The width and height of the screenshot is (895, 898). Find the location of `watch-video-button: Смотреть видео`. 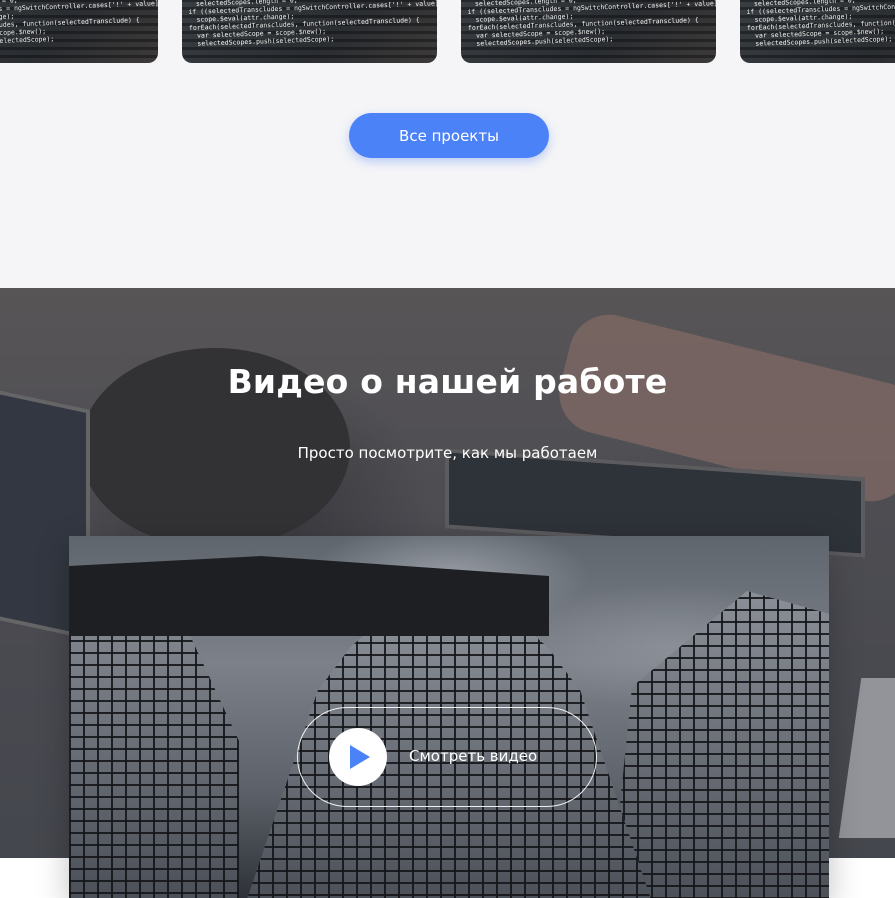

watch-video-button: Смотреть видео is located at coordinates (447, 757).